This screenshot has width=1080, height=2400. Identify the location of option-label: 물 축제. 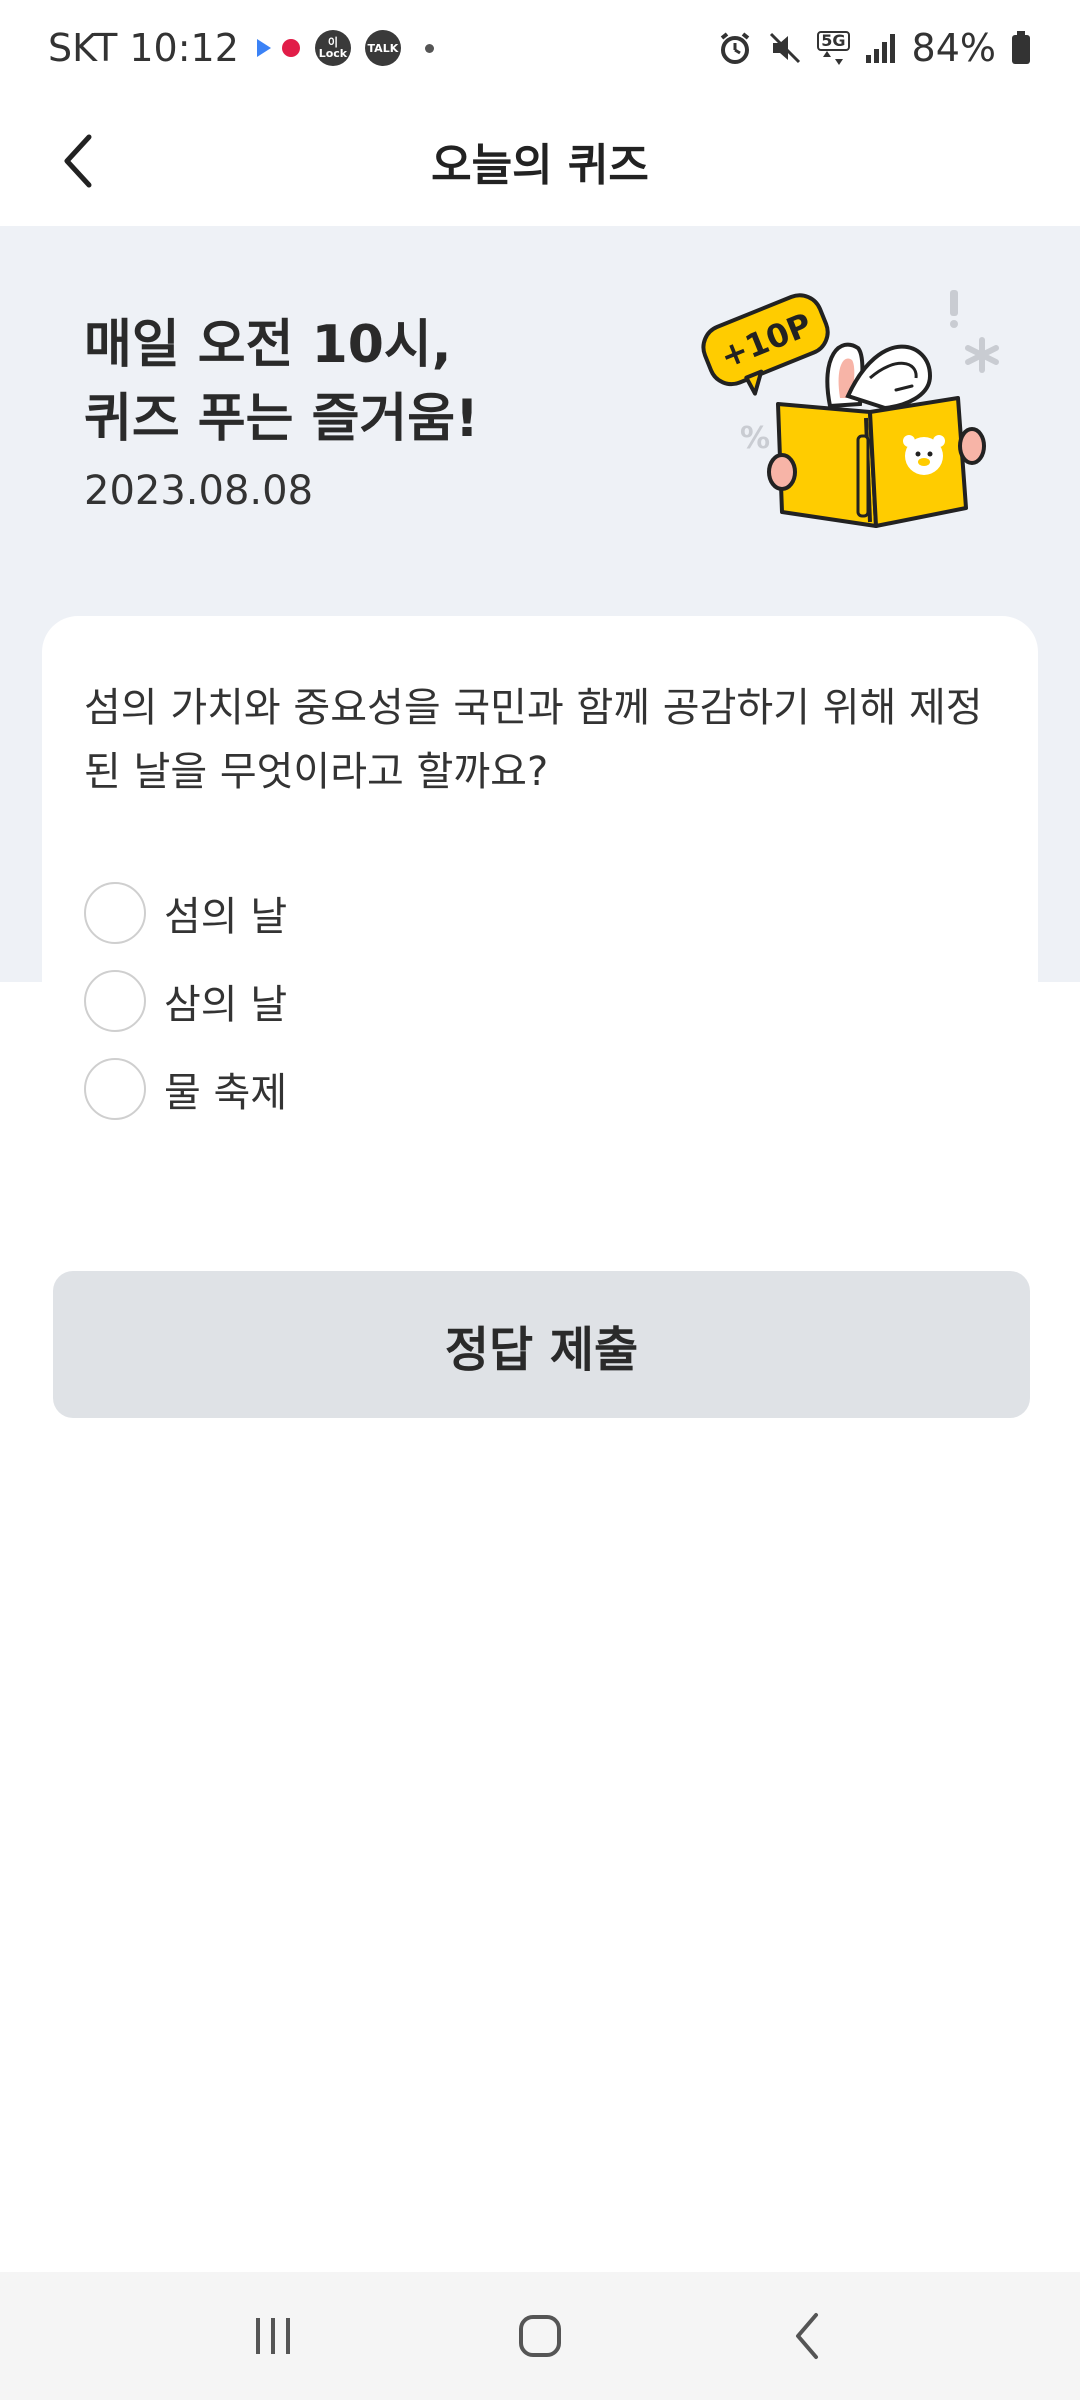
(226, 1093).